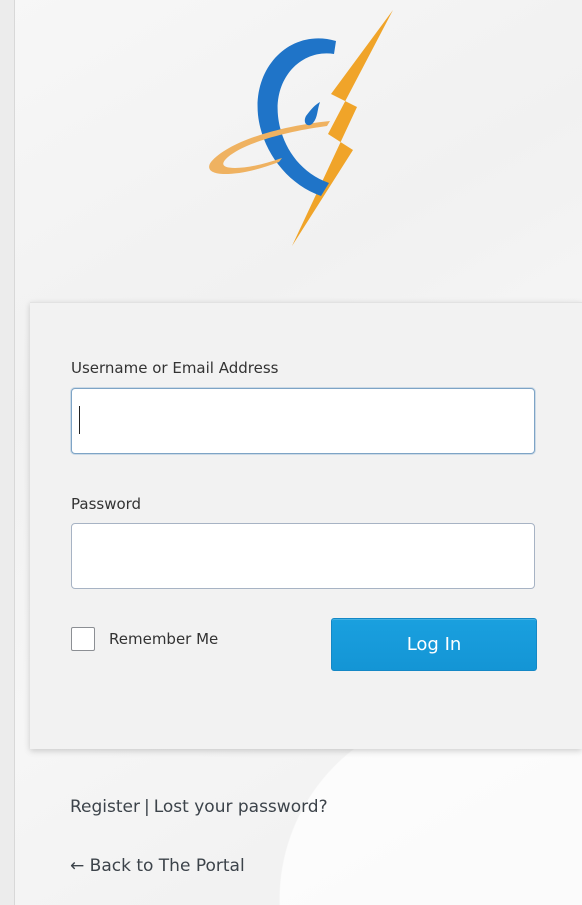 The width and height of the screenshot is (582, 905). What do you see at coordinates (312, 114) in the screenshot?
I see `blue-drop-shape` at bounding box center [312, 114].